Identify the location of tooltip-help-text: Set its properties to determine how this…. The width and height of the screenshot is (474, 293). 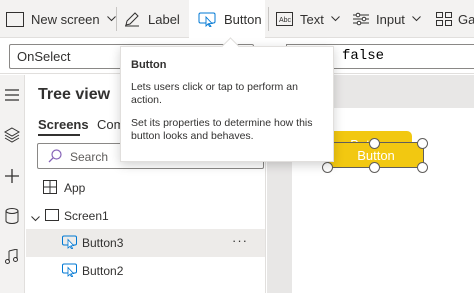
(222, 129).